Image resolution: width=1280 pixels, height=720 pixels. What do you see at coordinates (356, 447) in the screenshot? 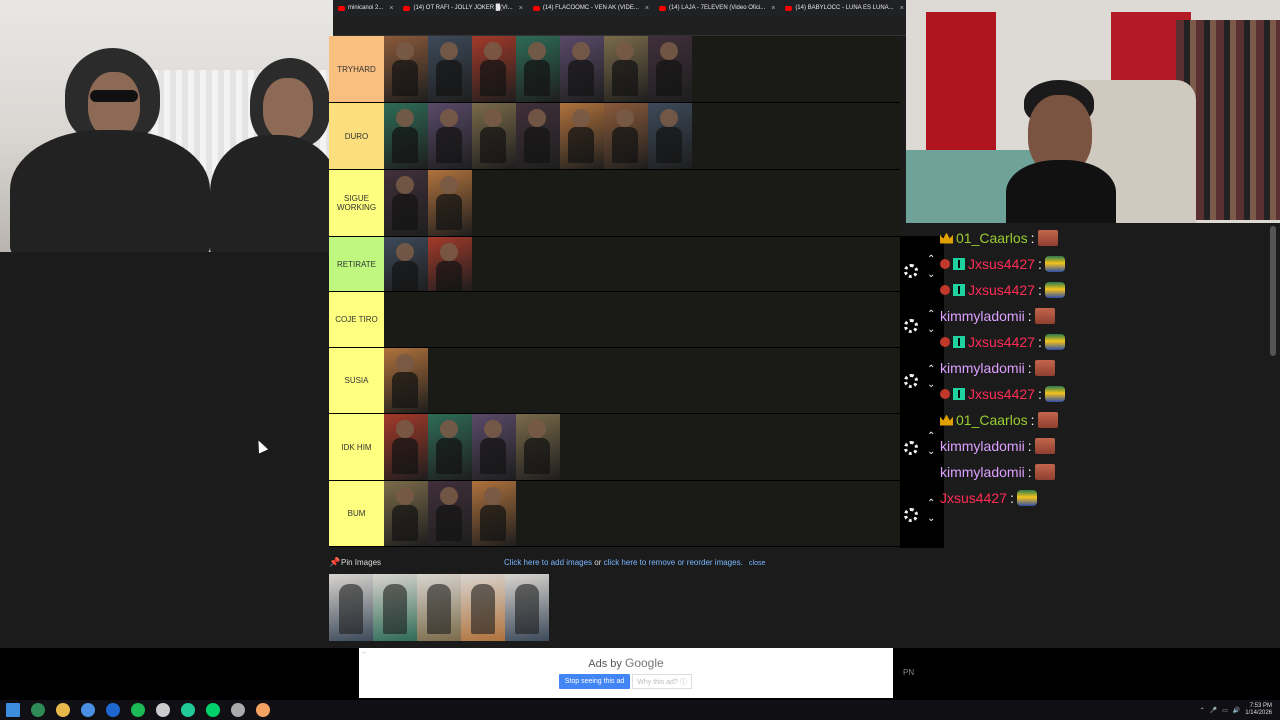
I see `tier-label: IDK HIM` at bounding box center [356, 447].